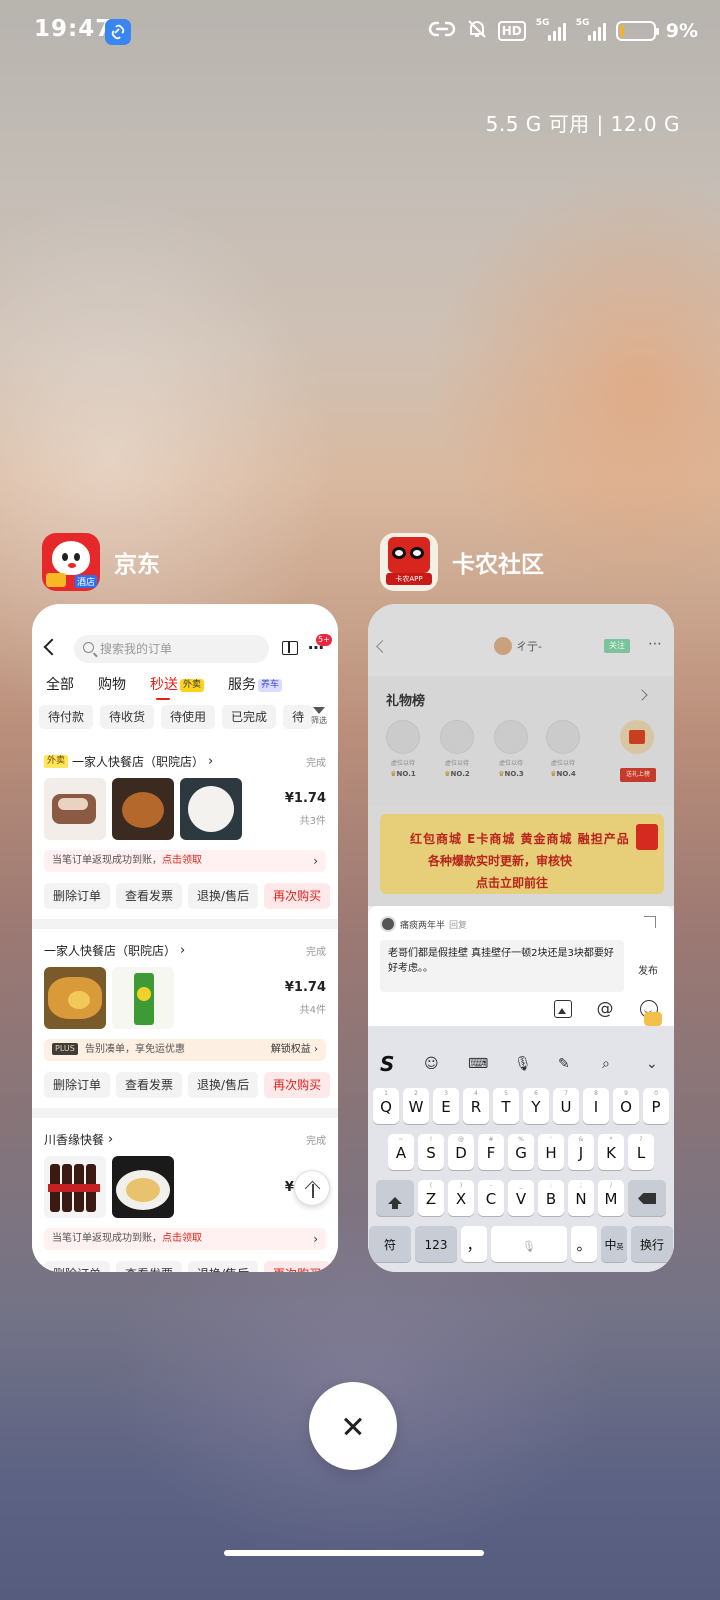 The height and width of the screenshot is (1600, 720). What do you see at coordinates (653, 1019) in the screenshot?
I see `sticker-icon` at bounding box center [653, 1019].